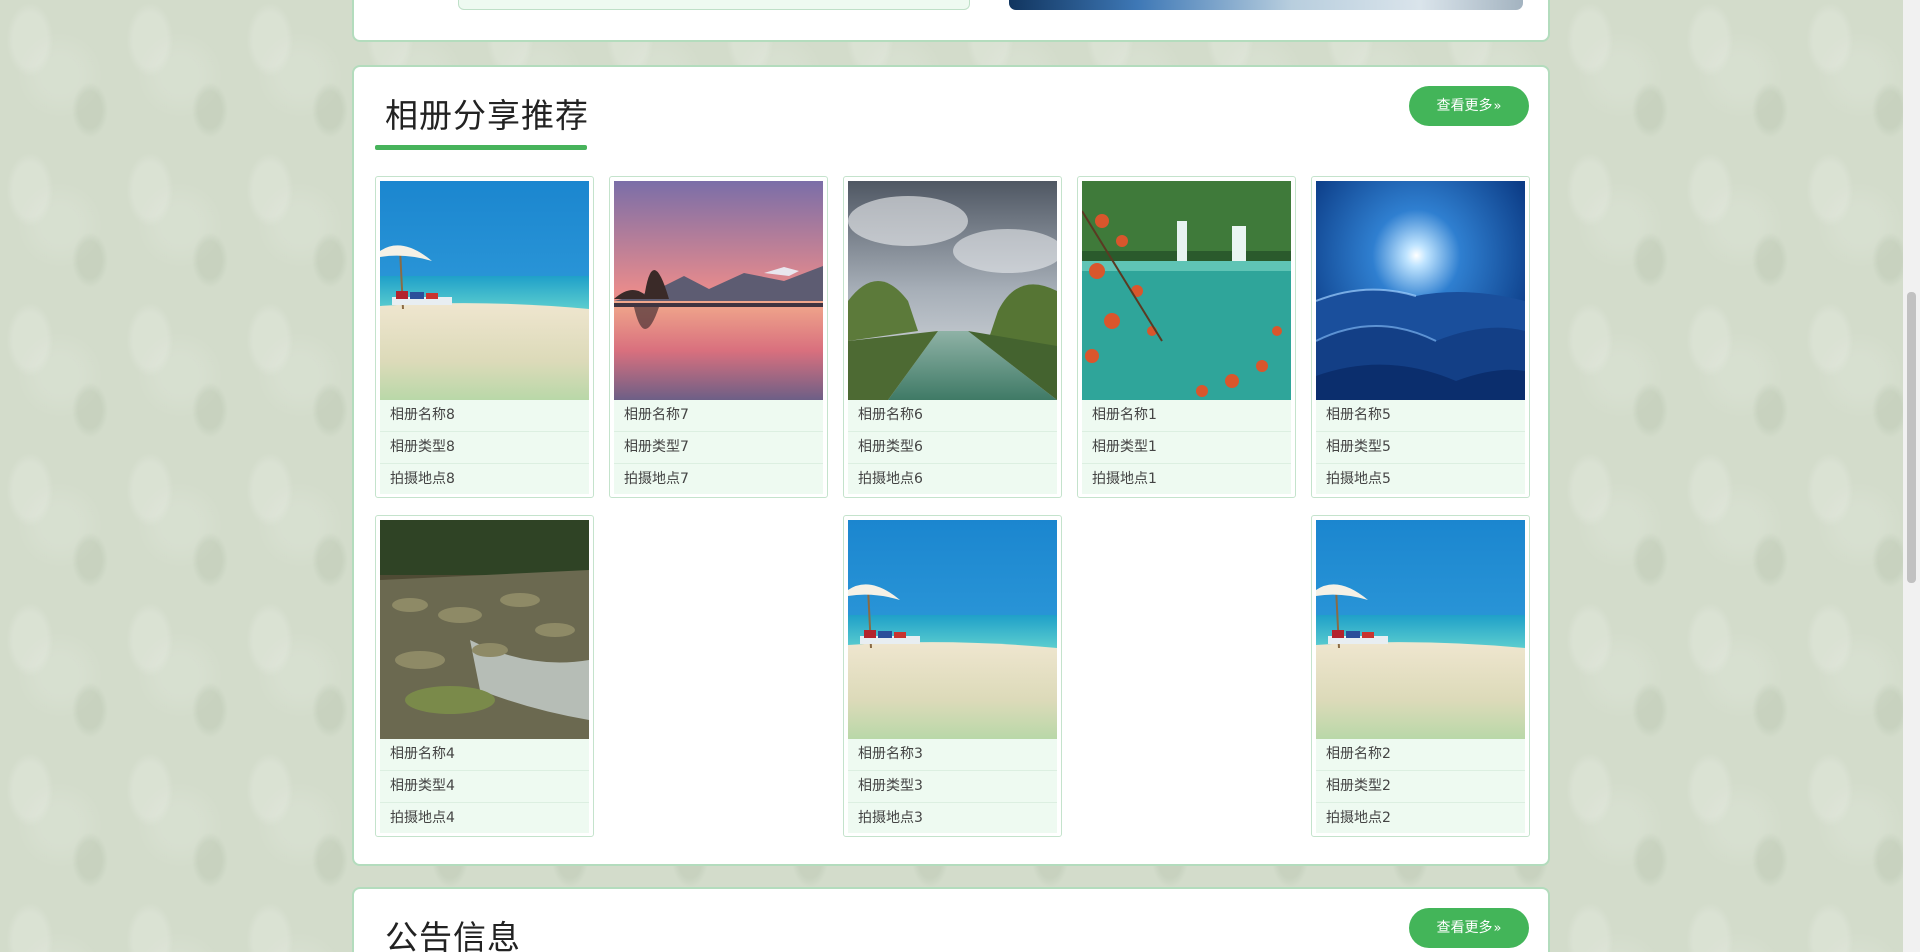 The height and width of the screenshot is (952, 1920). Describe the element at coordinates (718, 416) in the screenshot. I see `album-name: 相册名称7` at that location.